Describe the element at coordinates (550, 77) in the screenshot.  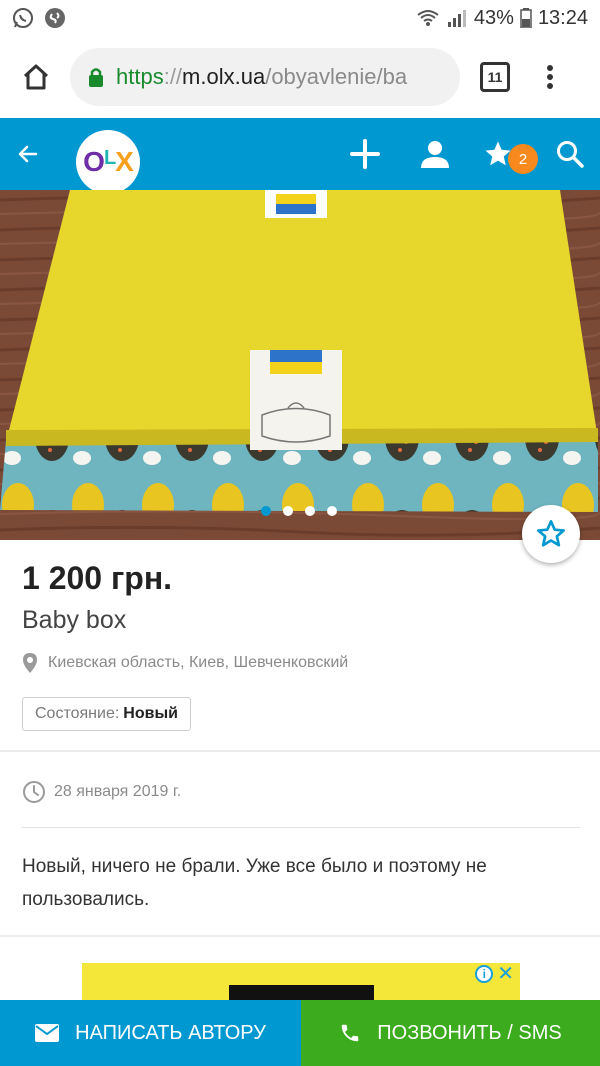
I see `browser-menu-icon` at that location.